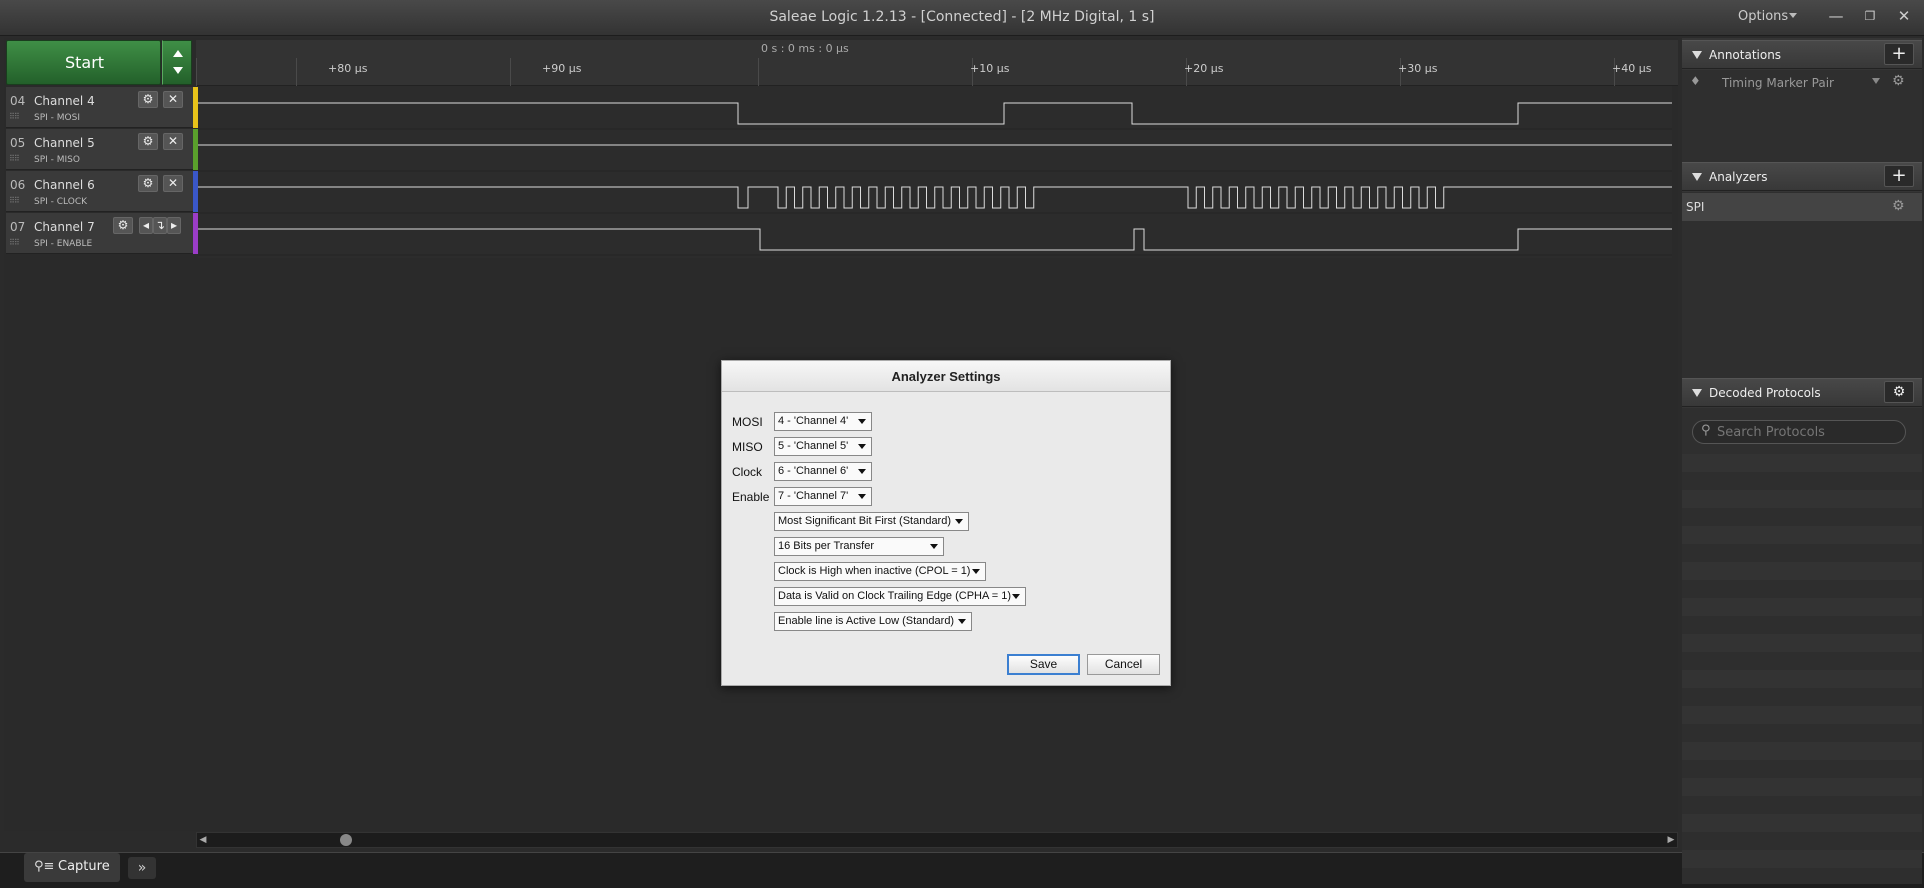 The width and height of the screenshot is (1924, 888). I want to click on channel-analyzer-label: SPI - CLOCK, so click(61, 202).